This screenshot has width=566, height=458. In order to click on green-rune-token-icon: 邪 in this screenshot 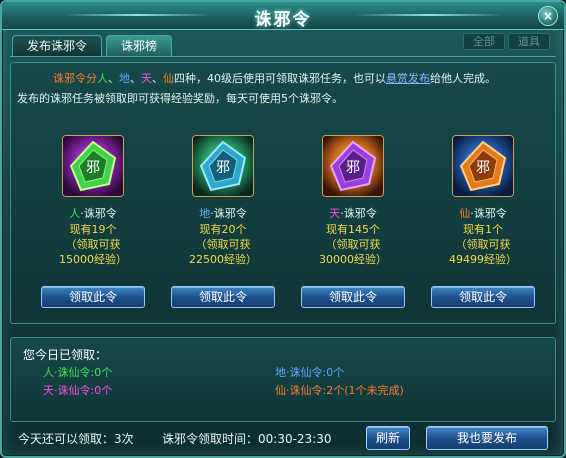, I will do `click(93, 166)`.